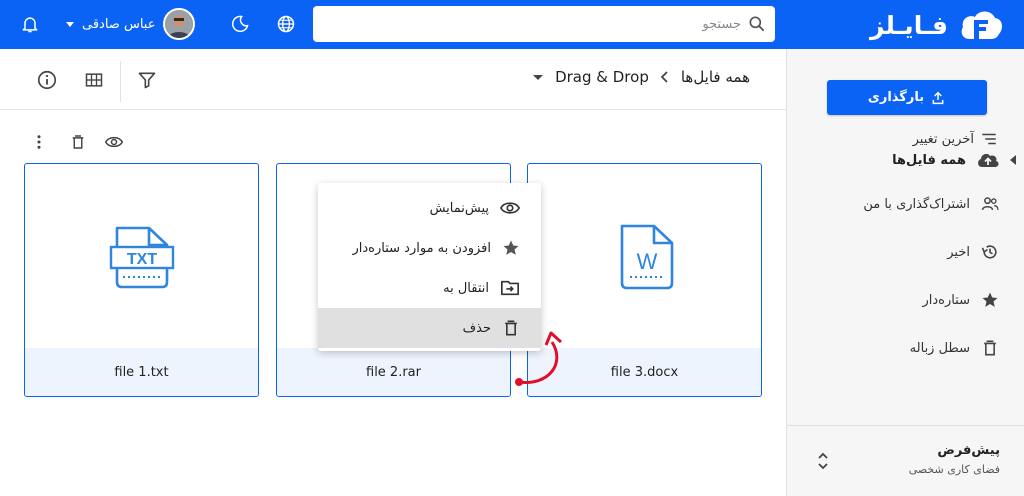 Image resolution: width=1024 pixels, height=496 pixels. I want to click on sidebar-item-label: ستاره‌دار, so click(946, 300).